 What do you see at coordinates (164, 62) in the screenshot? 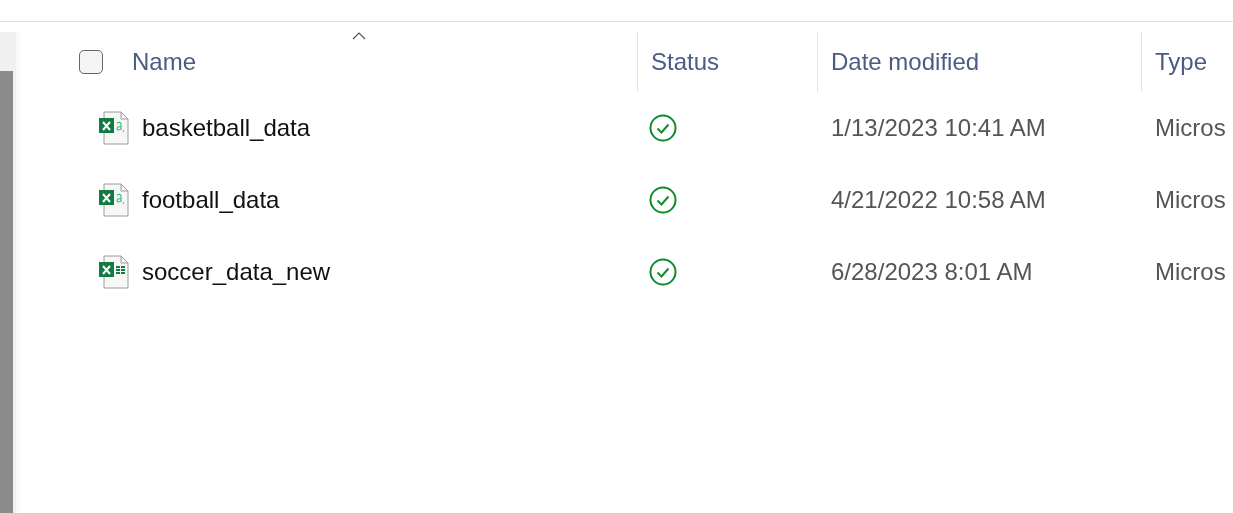
I see `column-header: Name` at bounding box center [164, 62].